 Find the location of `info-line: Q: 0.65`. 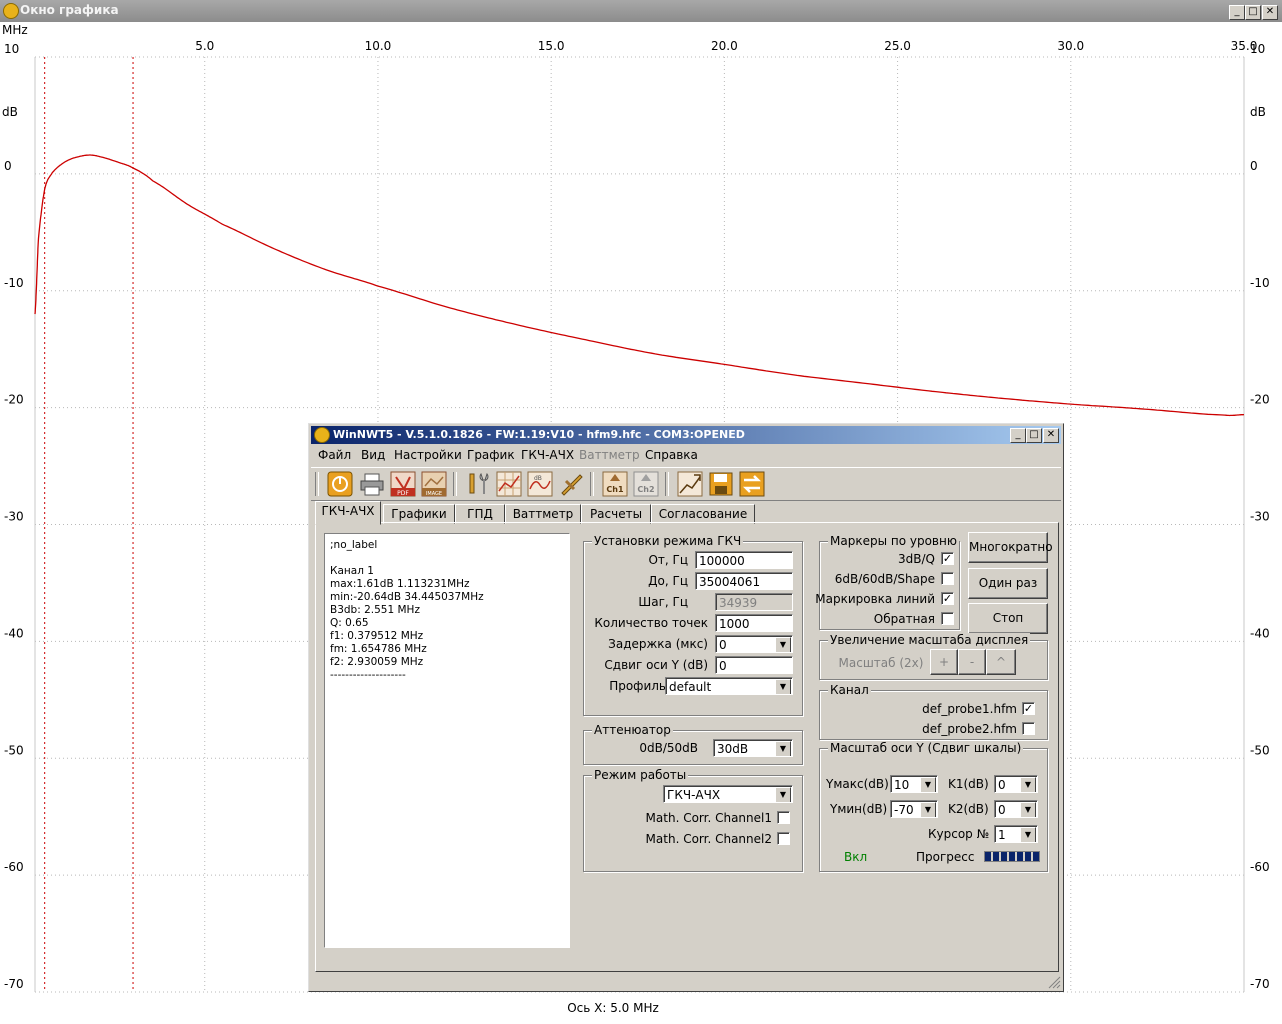

info-line: Q: 0.65 is located at coordinates (349, 623).